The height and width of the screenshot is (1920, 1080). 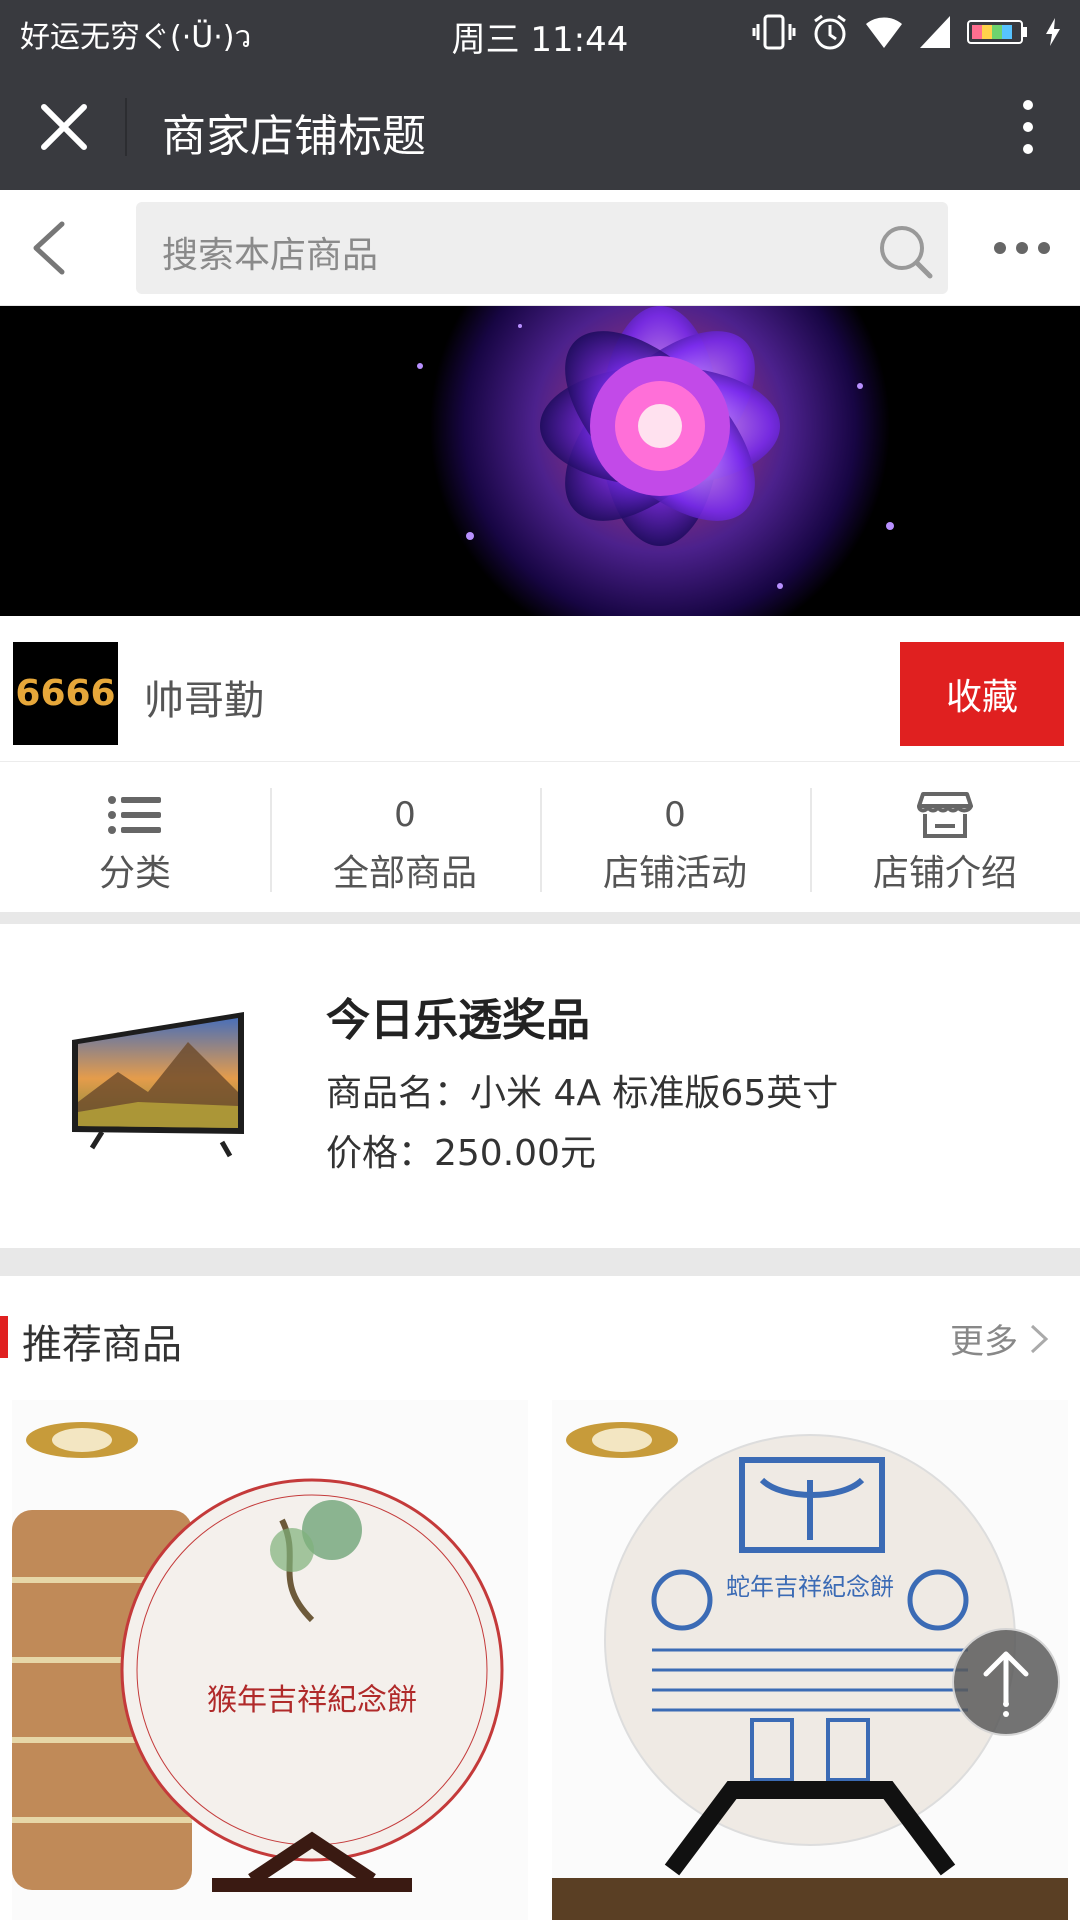 What do you see at coordinates (312, 1700) in the screenshot?
I see `product-print-text: 猴年吉祥紀念餅` at bounding box center [312, 1700].